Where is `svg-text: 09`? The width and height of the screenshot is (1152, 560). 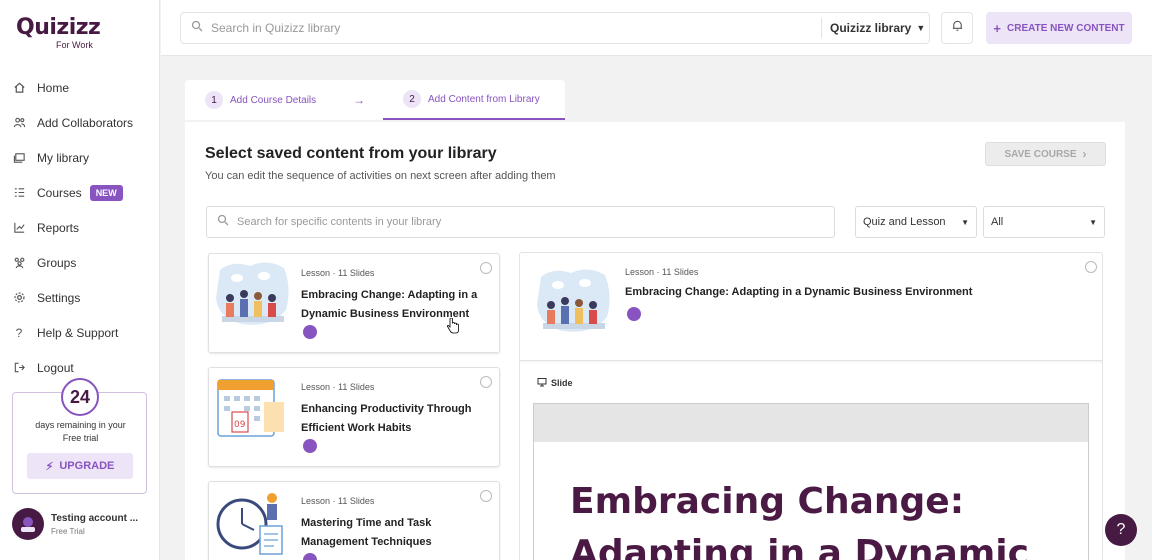 svg-text: 09 is located at coordinates (240, 425).